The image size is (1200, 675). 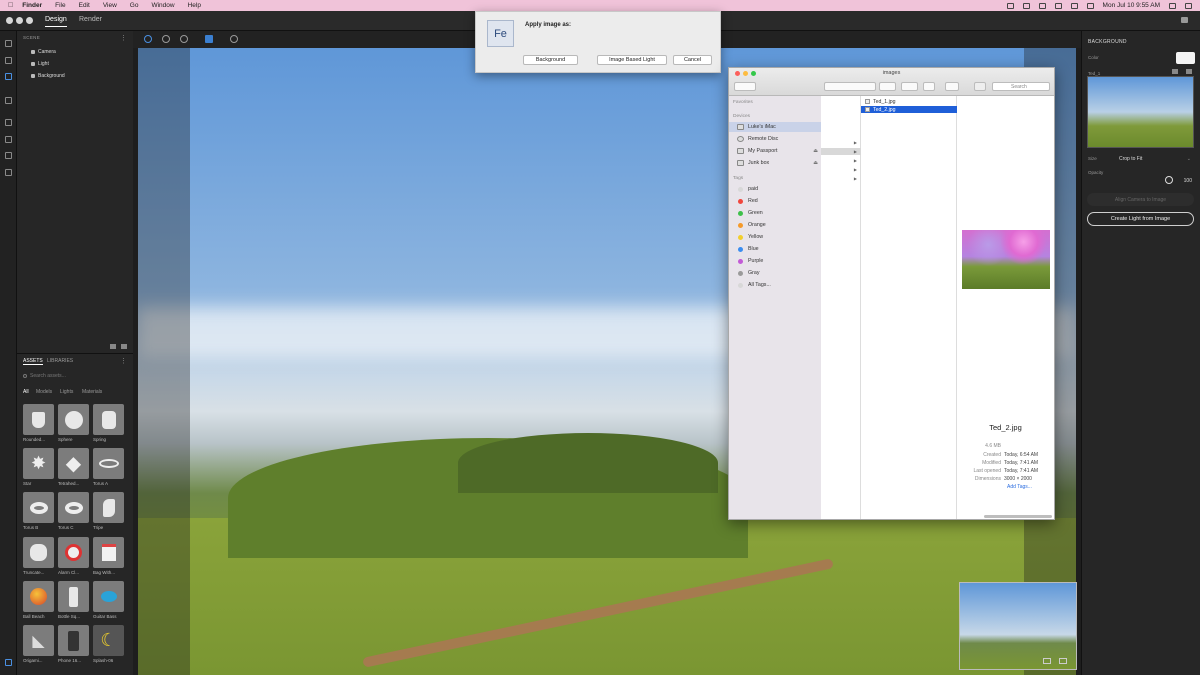 I want to click on select-tool-icon, so click(x=8, y=43).